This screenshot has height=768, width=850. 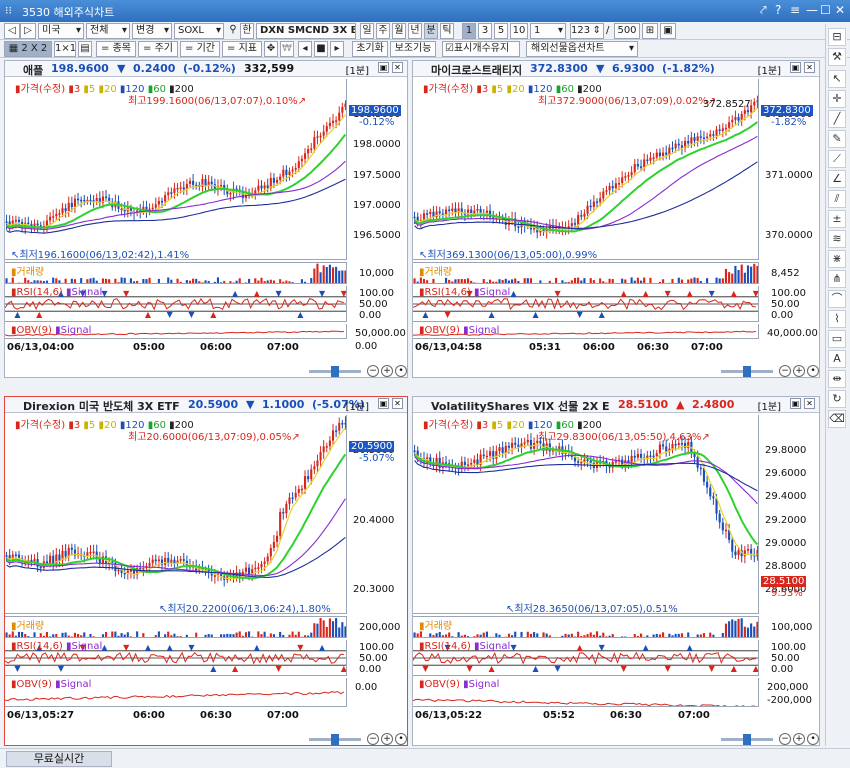 What do you see at coordinates (650, 31) in the screenshot?
I see `add-window-icon: ⊞` at bounding box center [650, 31].